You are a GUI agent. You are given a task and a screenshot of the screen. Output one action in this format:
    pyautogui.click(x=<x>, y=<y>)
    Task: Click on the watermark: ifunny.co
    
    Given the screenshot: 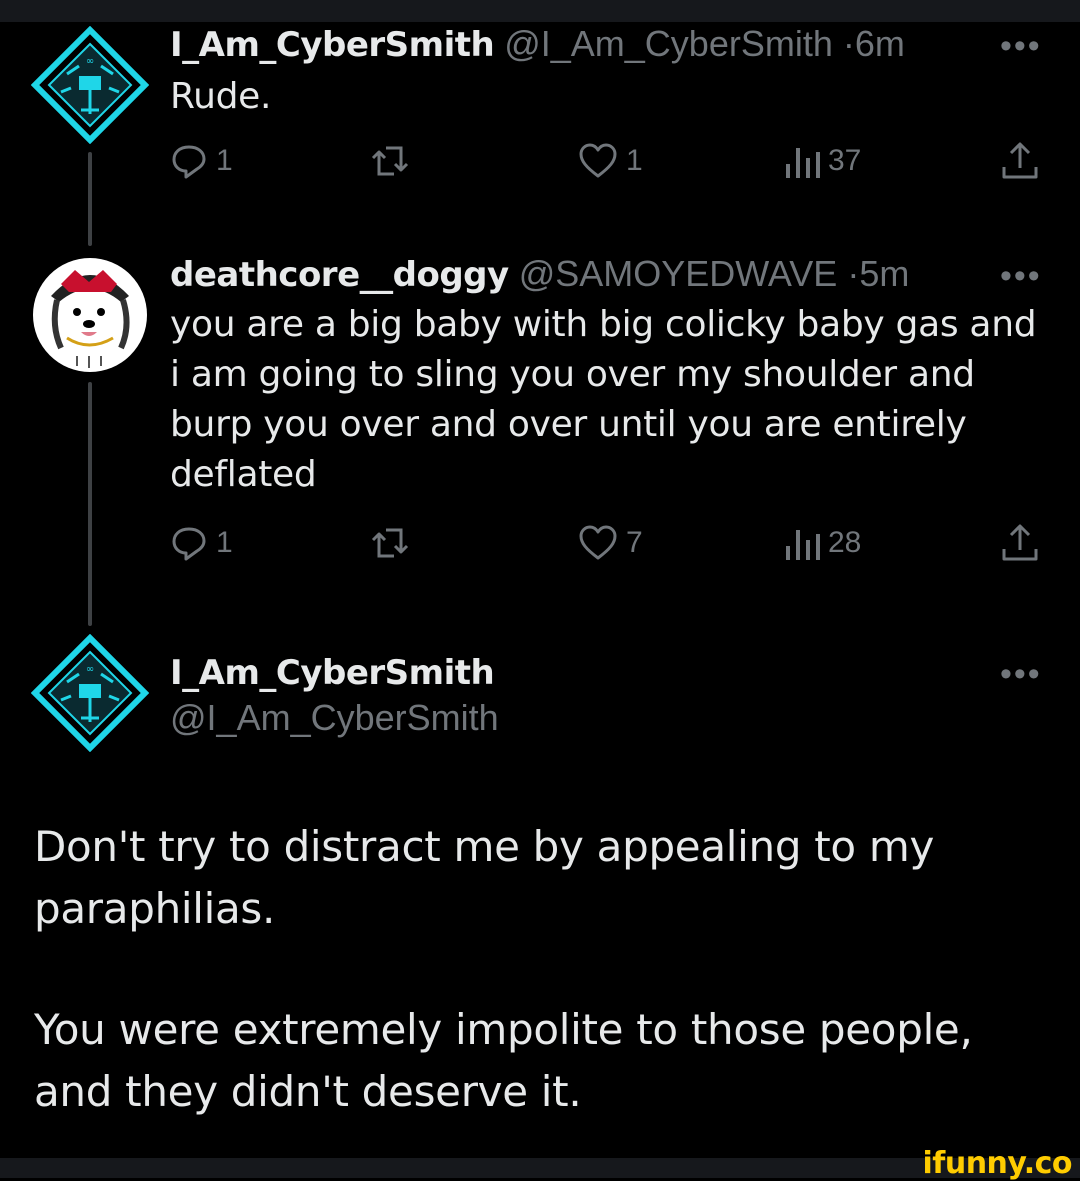 What is the action you would take?
    pyautogui.click(x=997, y=1163)
    